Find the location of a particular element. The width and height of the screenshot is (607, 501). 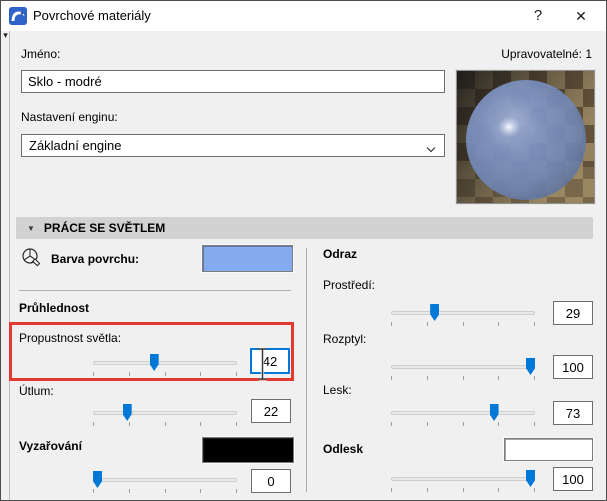

transmittance-input is located at coordinates (270, 361).